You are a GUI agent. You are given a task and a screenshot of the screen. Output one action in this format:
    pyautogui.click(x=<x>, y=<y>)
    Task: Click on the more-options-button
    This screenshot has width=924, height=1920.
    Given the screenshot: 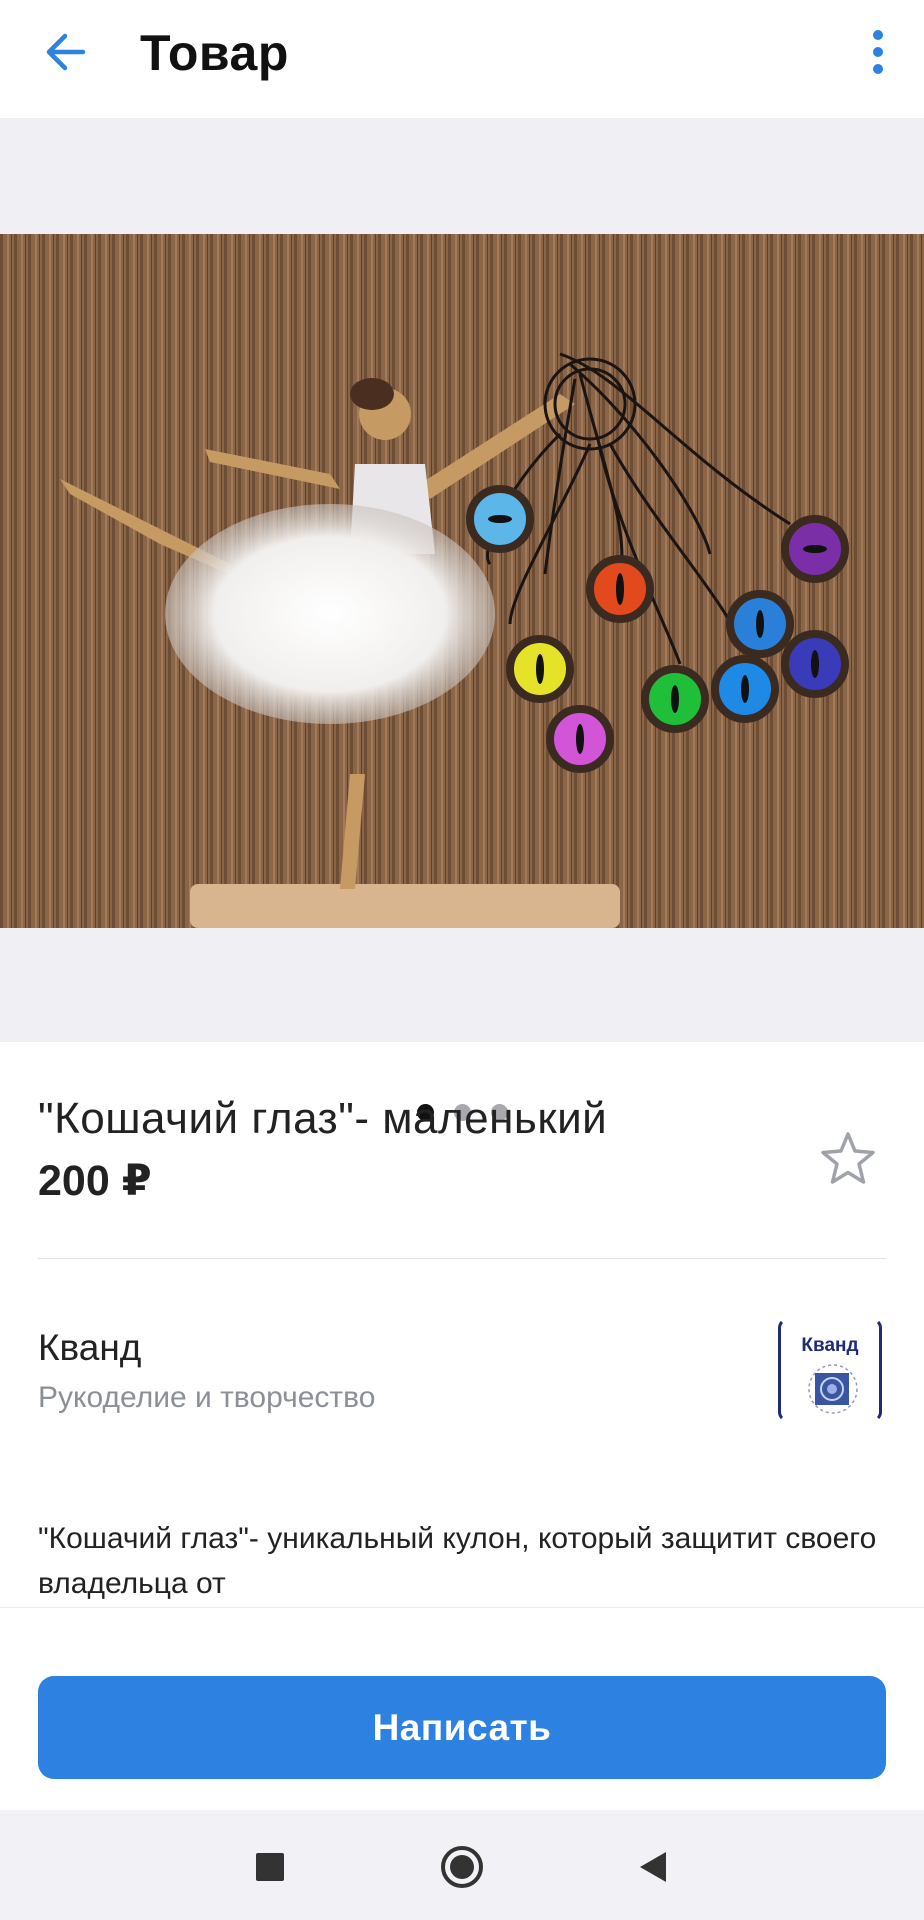 What is the action you would take?
    pyautogui.click(x=878, y=52)
    